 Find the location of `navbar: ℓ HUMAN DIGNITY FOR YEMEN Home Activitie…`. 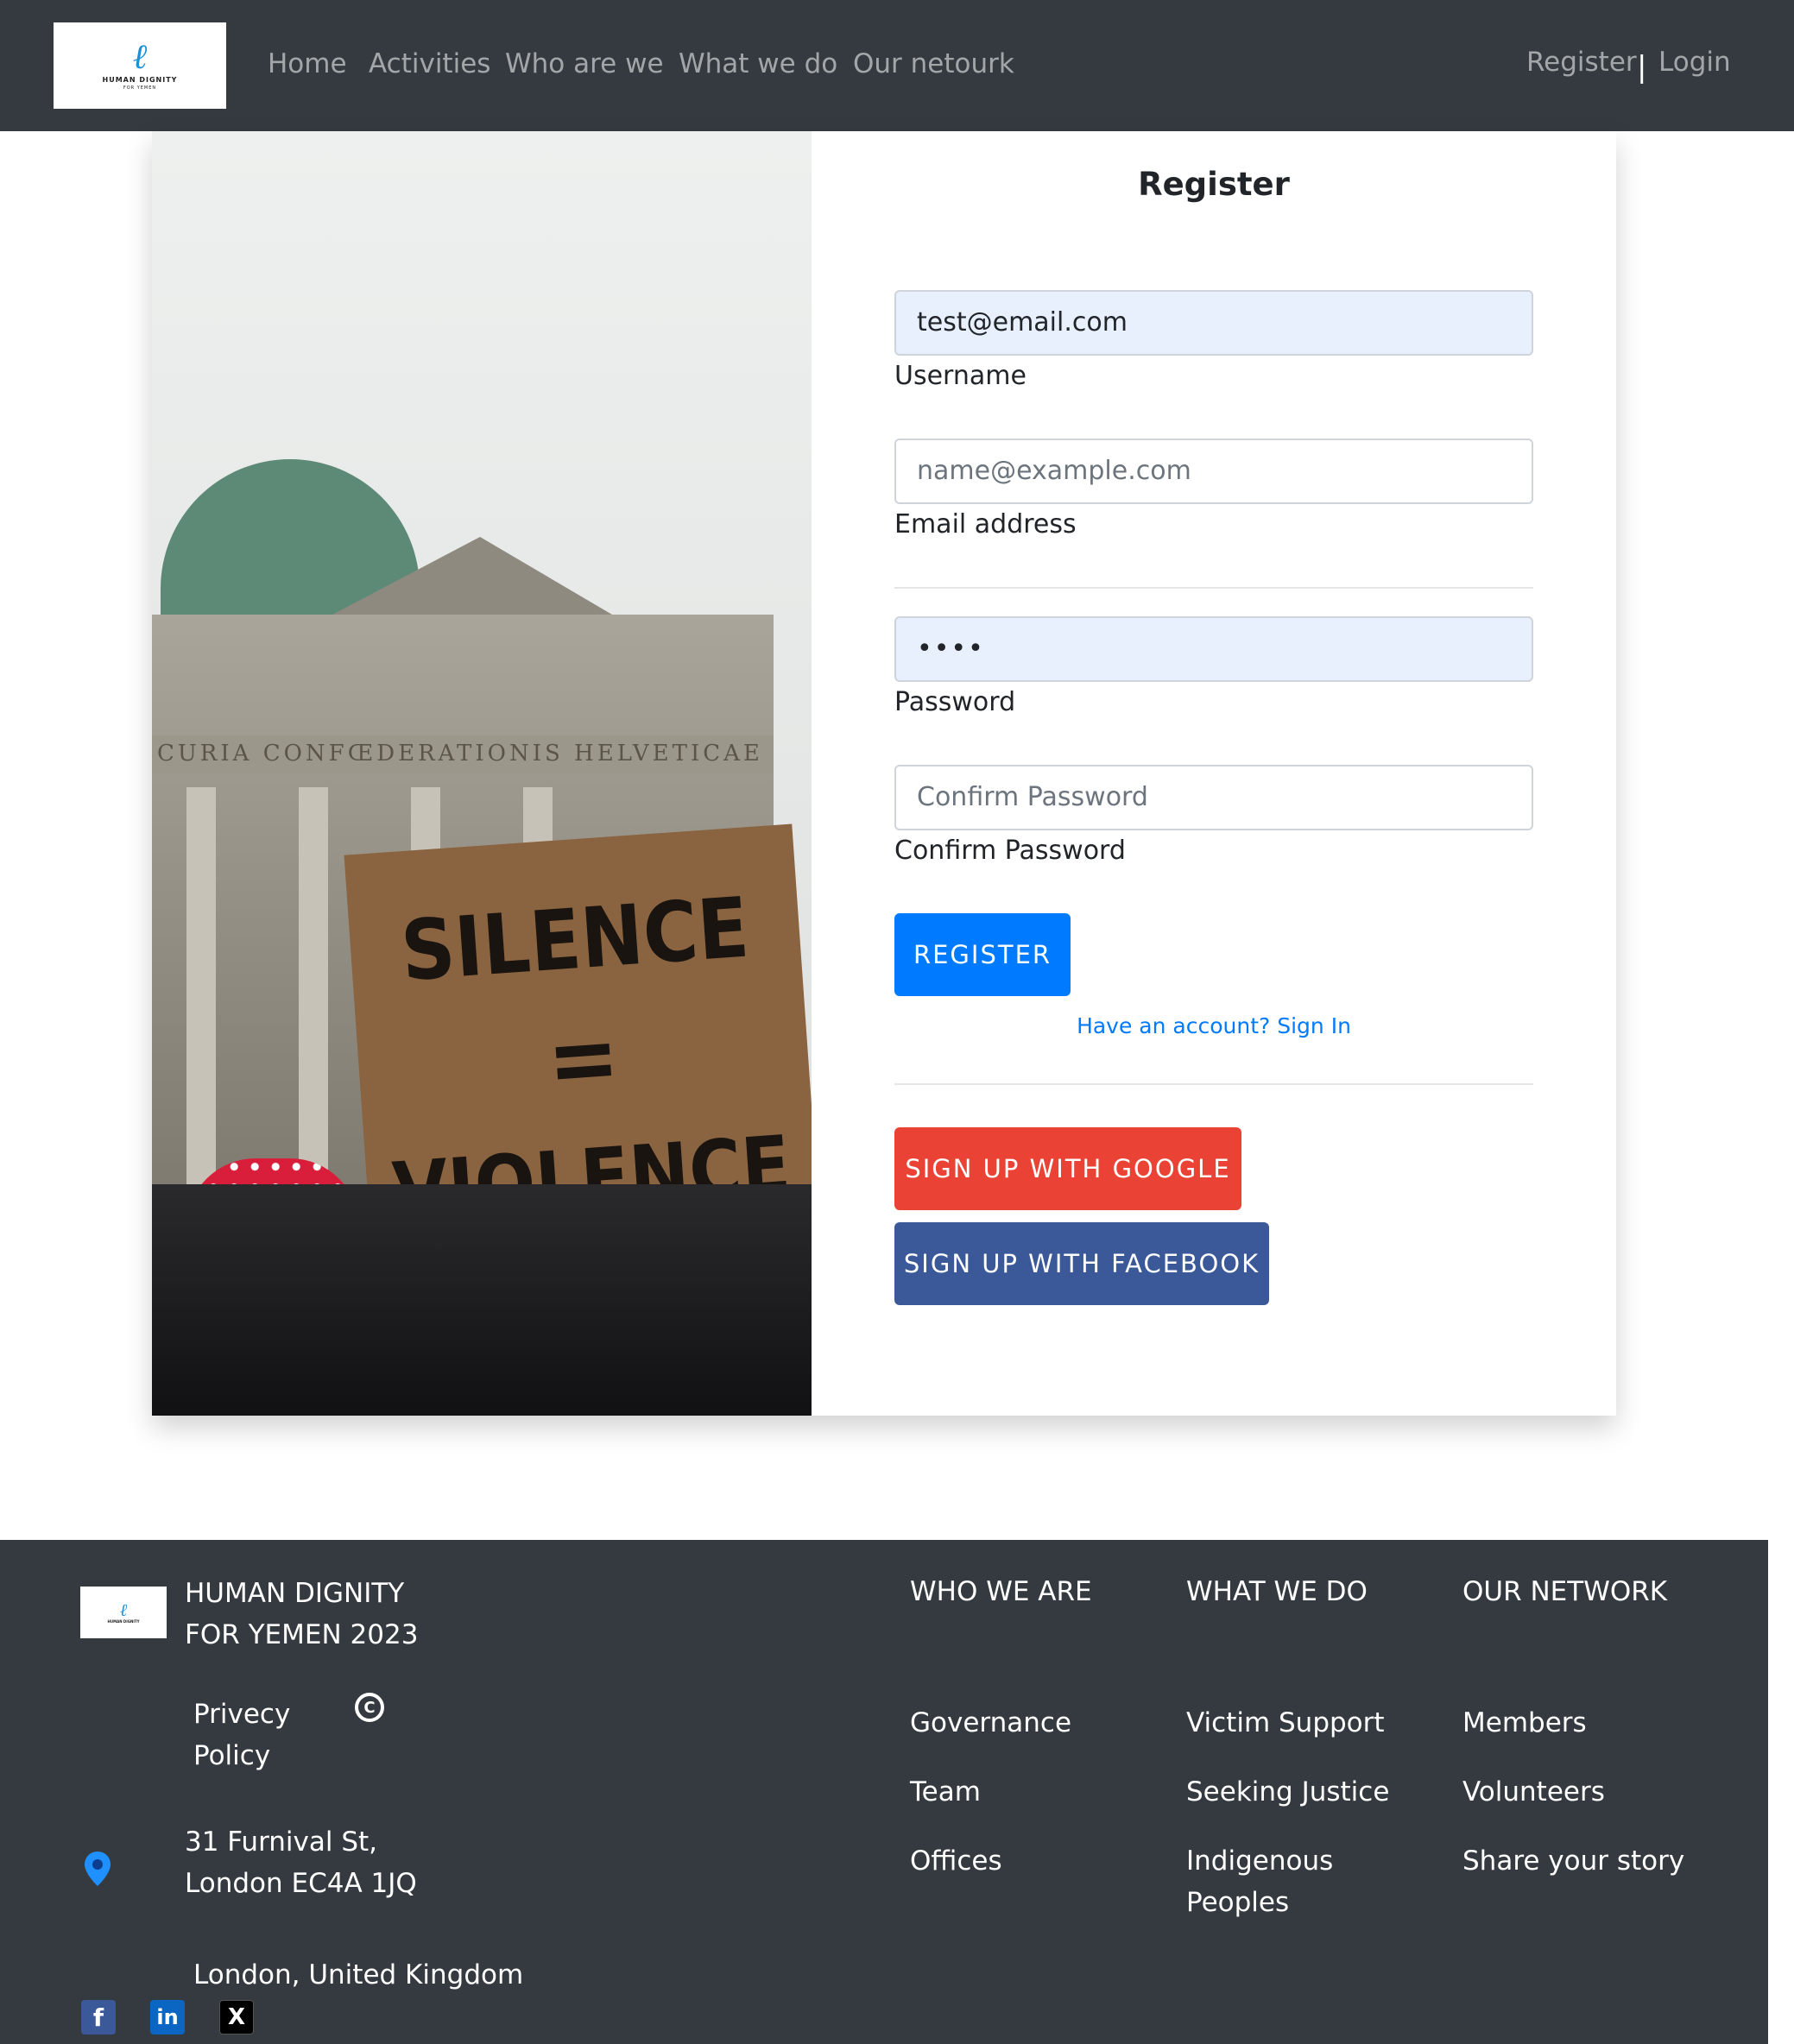

navbar: ℓ HUMAN DIGNITY FOR YEMEN Home Activitie… is located at coordinates (897, 65).